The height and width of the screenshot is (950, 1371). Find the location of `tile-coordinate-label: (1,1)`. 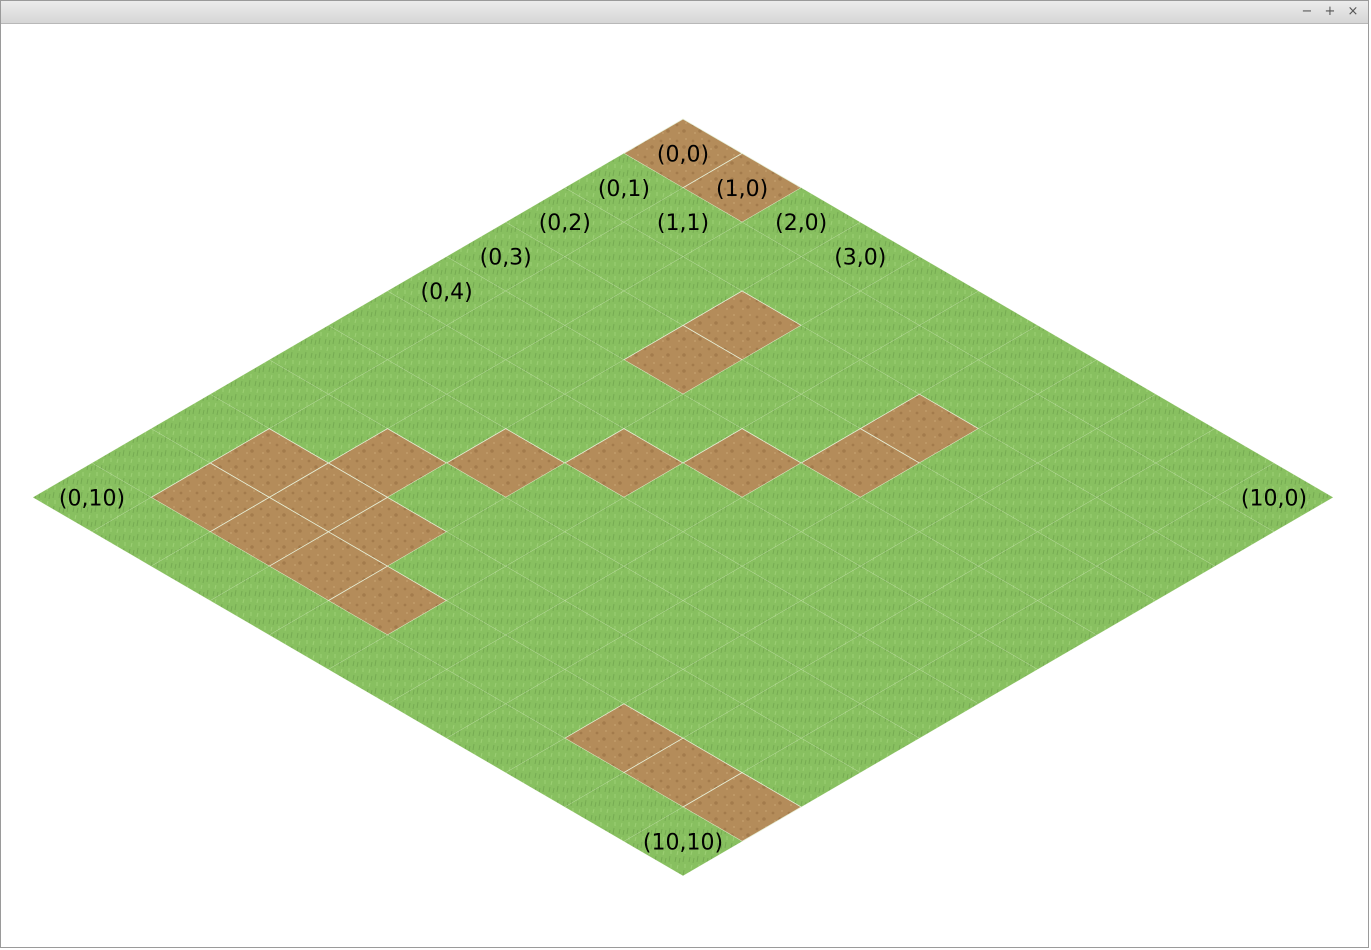

tile-coordinate-label: (1,1) is located at coordinates (683, 223).